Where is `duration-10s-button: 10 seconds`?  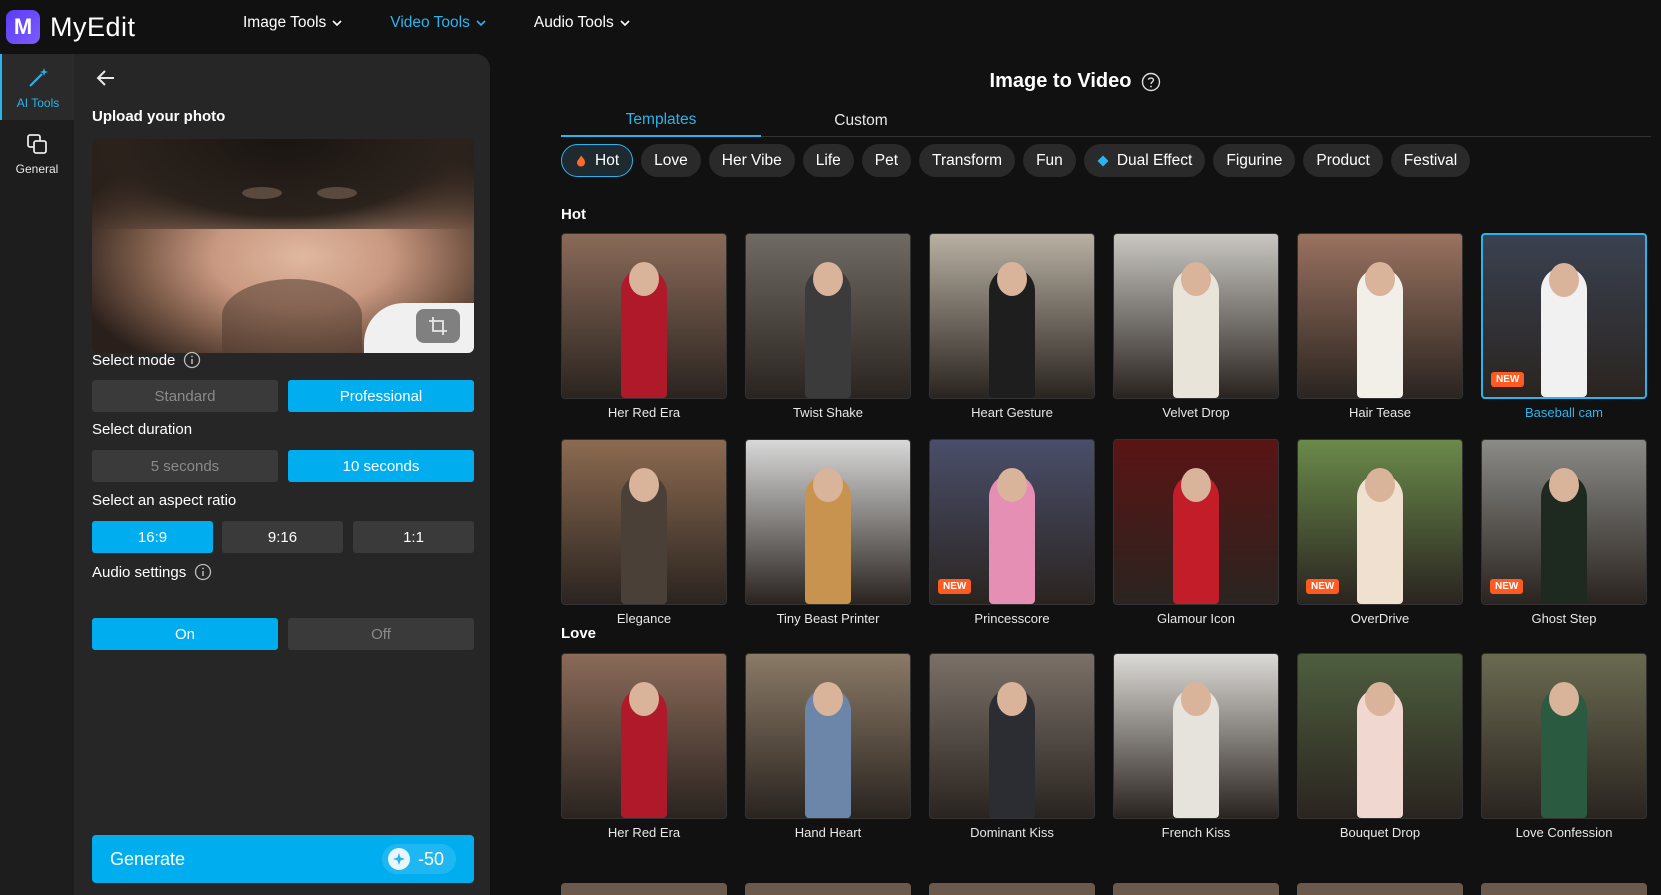 duration-10s-button: 10 seconds is located at coordinates (381, 466).